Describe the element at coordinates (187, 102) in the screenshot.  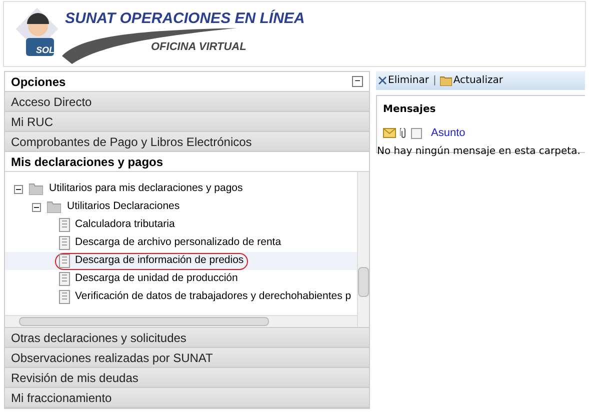
I see `menu-section: Acceso Directo` at that location.